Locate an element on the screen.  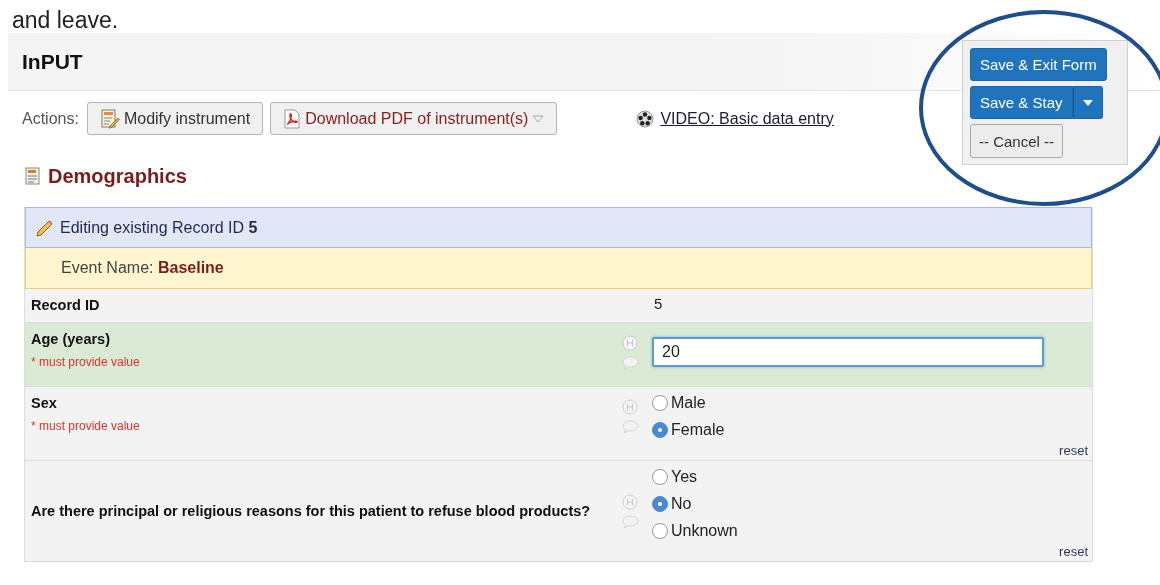
radio-option: Female is located at coordinates (872, 430).